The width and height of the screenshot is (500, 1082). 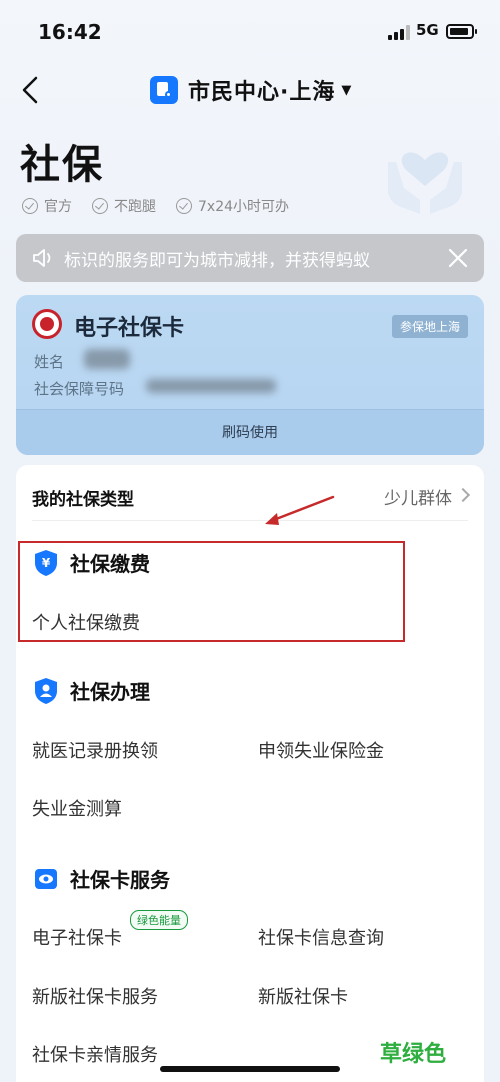 I want to click on insurance-type-row: 我的社保类型 少儿群体, so click(x=251, y=500).